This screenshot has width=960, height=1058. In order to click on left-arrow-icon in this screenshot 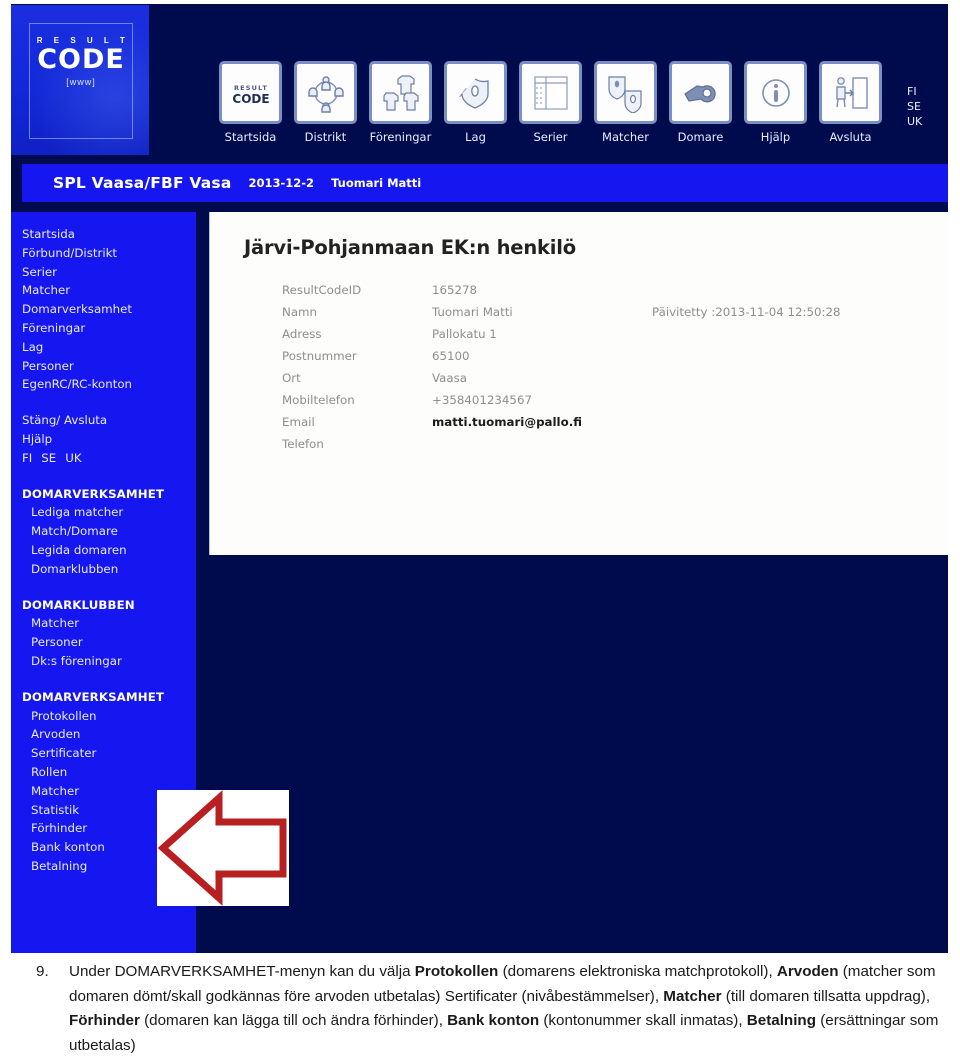, I will do `click(222, 848)`.